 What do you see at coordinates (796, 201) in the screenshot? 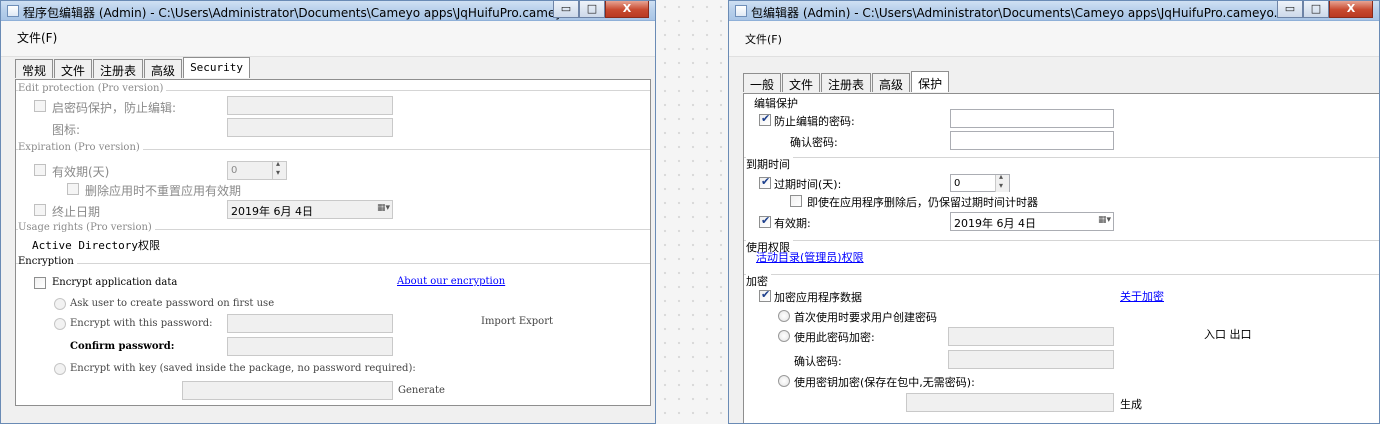
I see `keep-timer-checkbox` at bounding box center [796, 201].